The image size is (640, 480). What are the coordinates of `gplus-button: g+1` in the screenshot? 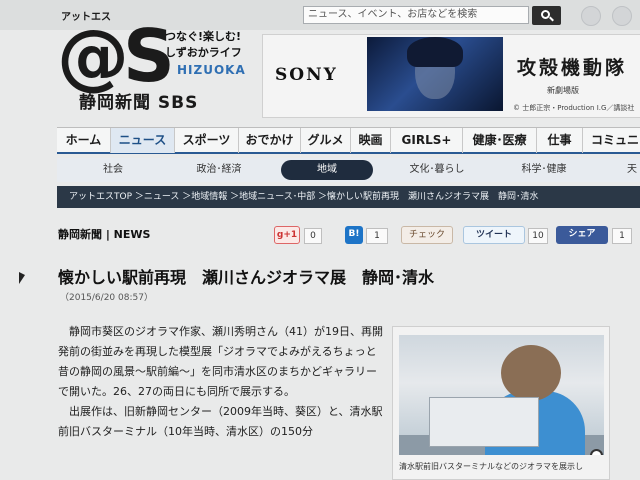 It's located at (287, 235).